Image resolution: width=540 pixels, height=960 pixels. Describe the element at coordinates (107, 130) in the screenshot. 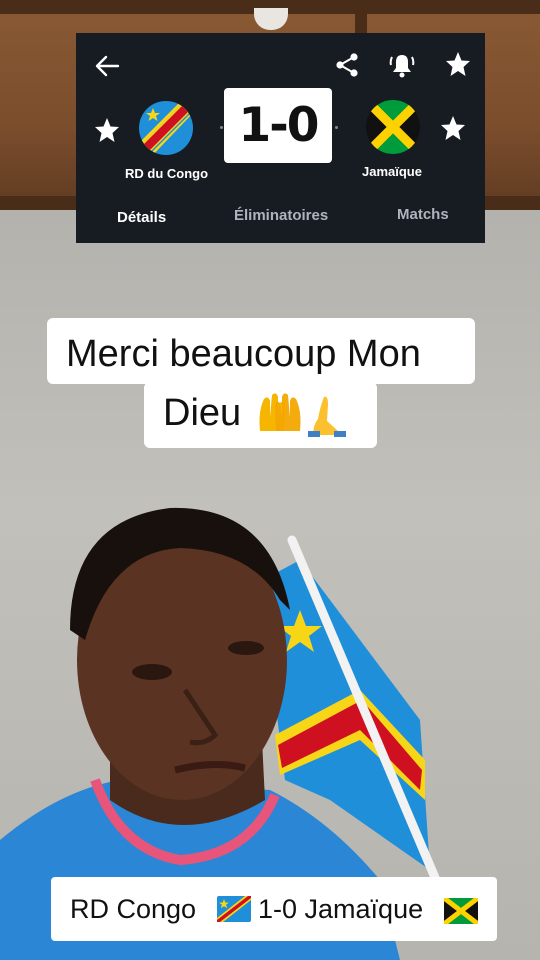

I see `favorite-home-team-star-icon` at that location.